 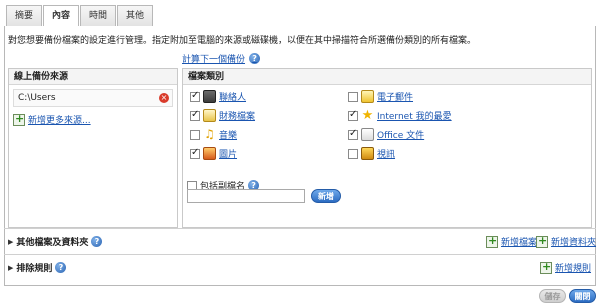 I want to click on add-source-icon, so click(x=19, y=119).